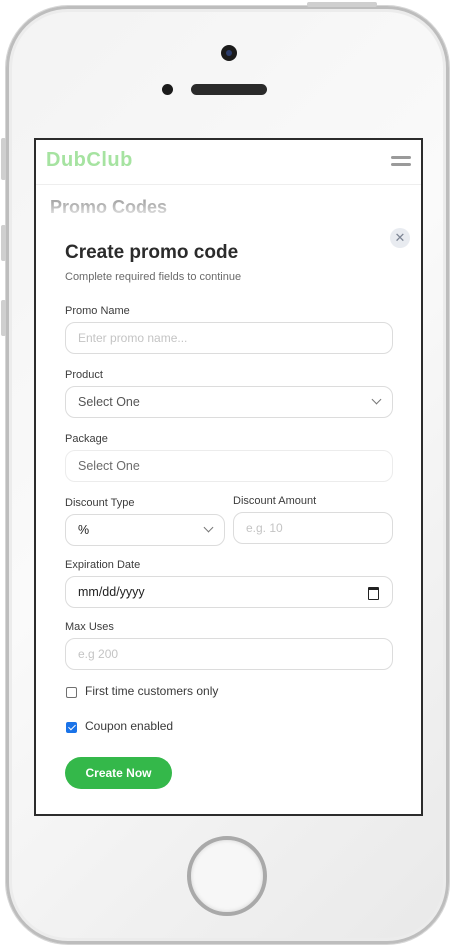 This screenshot has height=951, width=457. I want to click on menu-bar-bottom, so click(401, 164).